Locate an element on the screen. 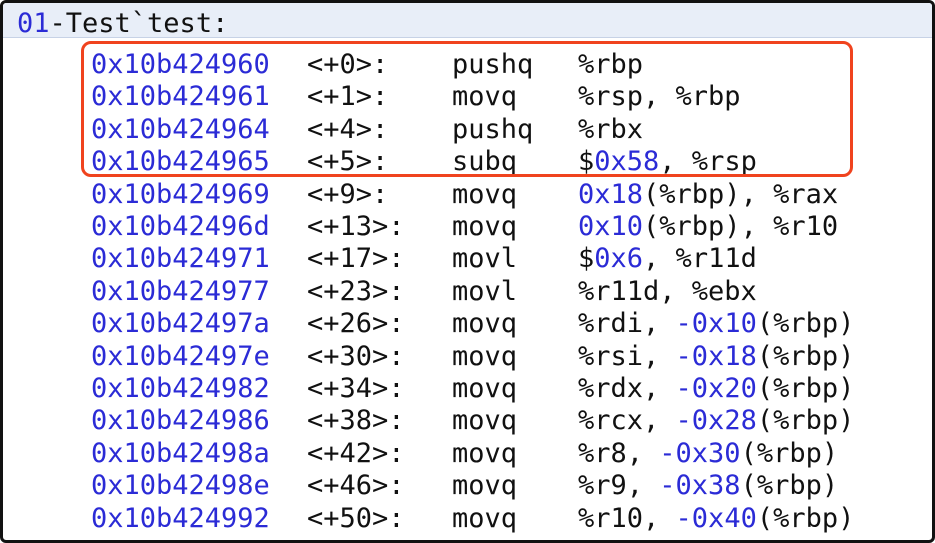  instruction-address: 0x10b424961 is located at coordinates (180, 97).